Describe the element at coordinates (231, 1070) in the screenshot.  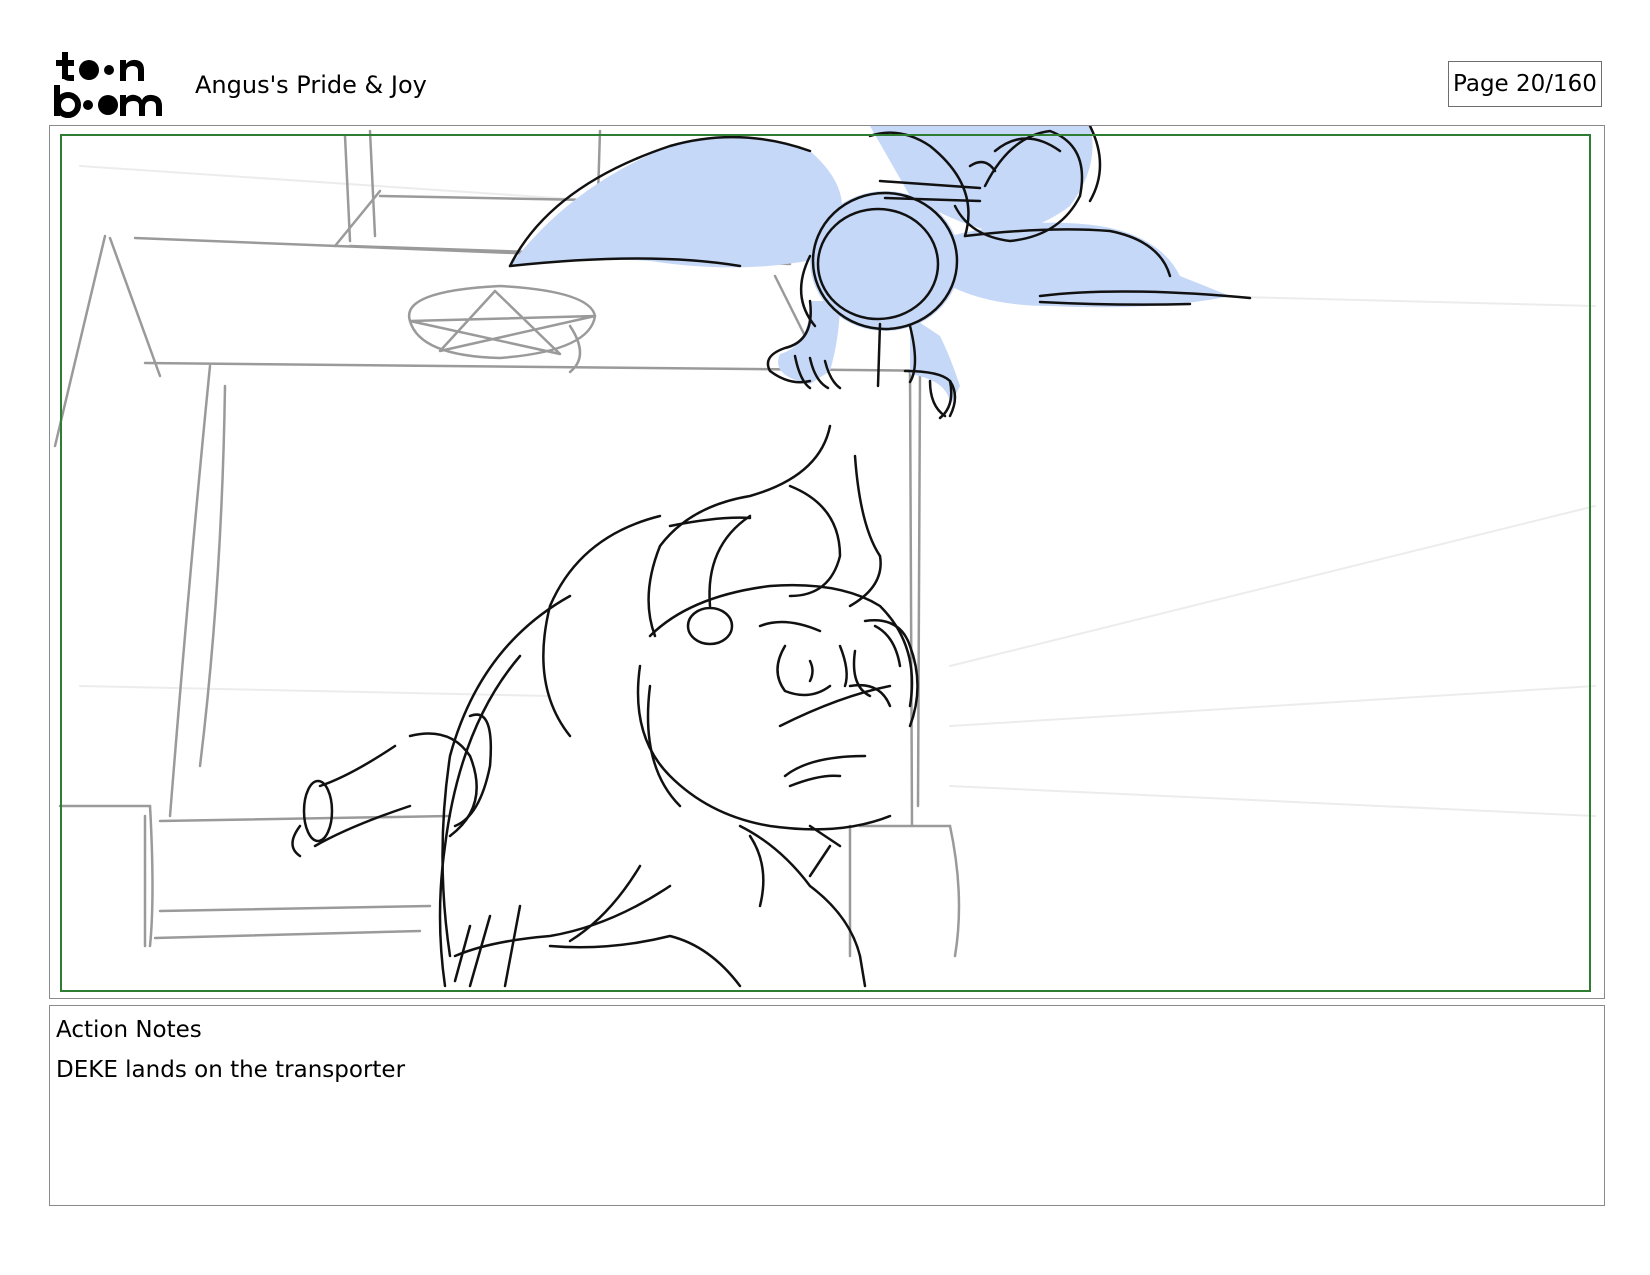
I see `action-notes-text: DEKE lands on the transporter` at that location.